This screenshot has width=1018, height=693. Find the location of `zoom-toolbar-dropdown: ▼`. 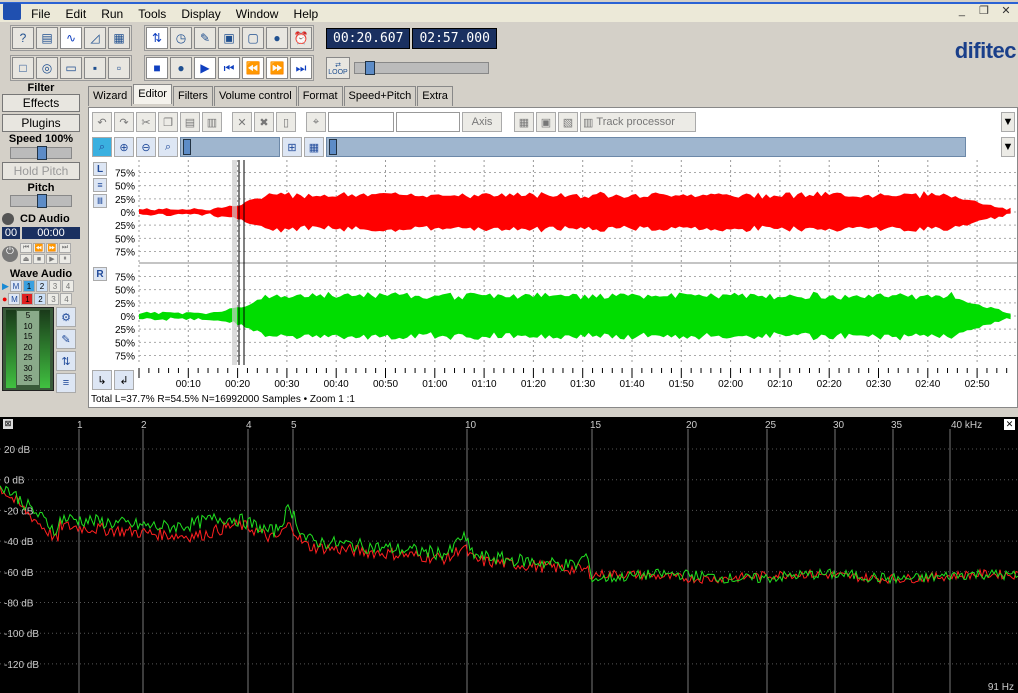

zoom-toolbar-dropdown: ▼ is located at coordinates (1008, 147).